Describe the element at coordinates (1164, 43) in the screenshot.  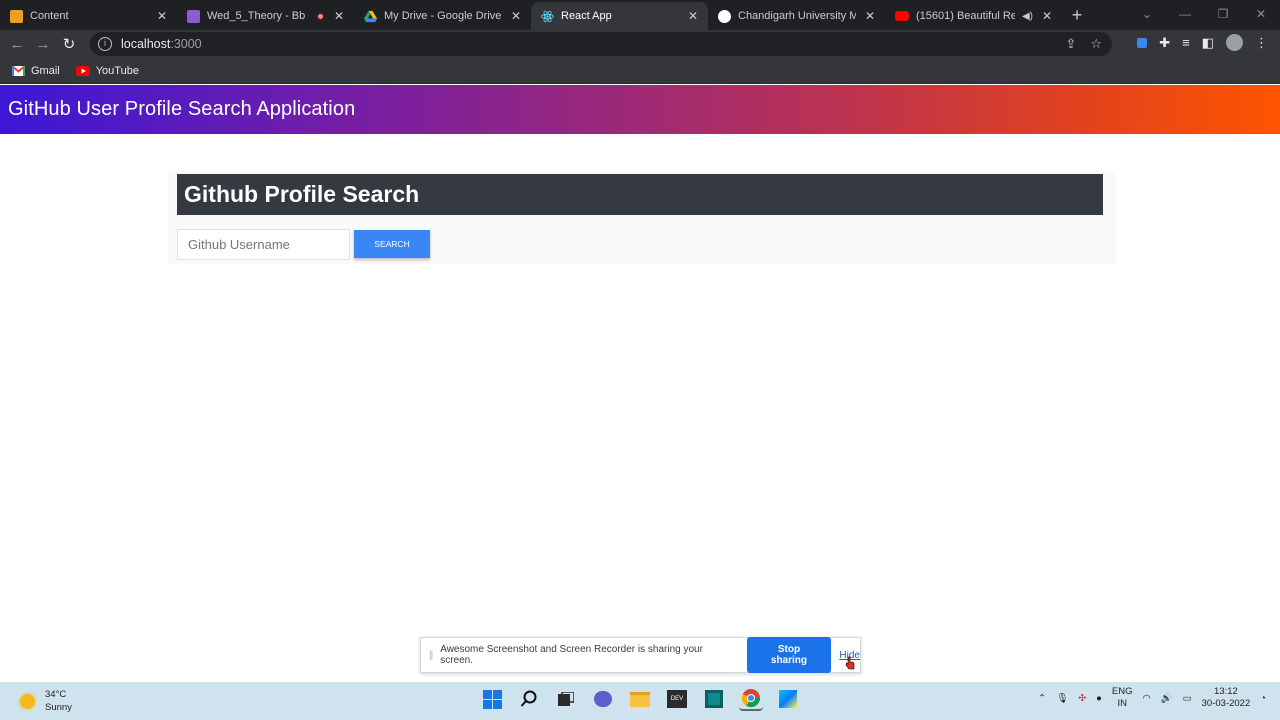
I see `extensions-puzzle-icon: ✚` at that location.